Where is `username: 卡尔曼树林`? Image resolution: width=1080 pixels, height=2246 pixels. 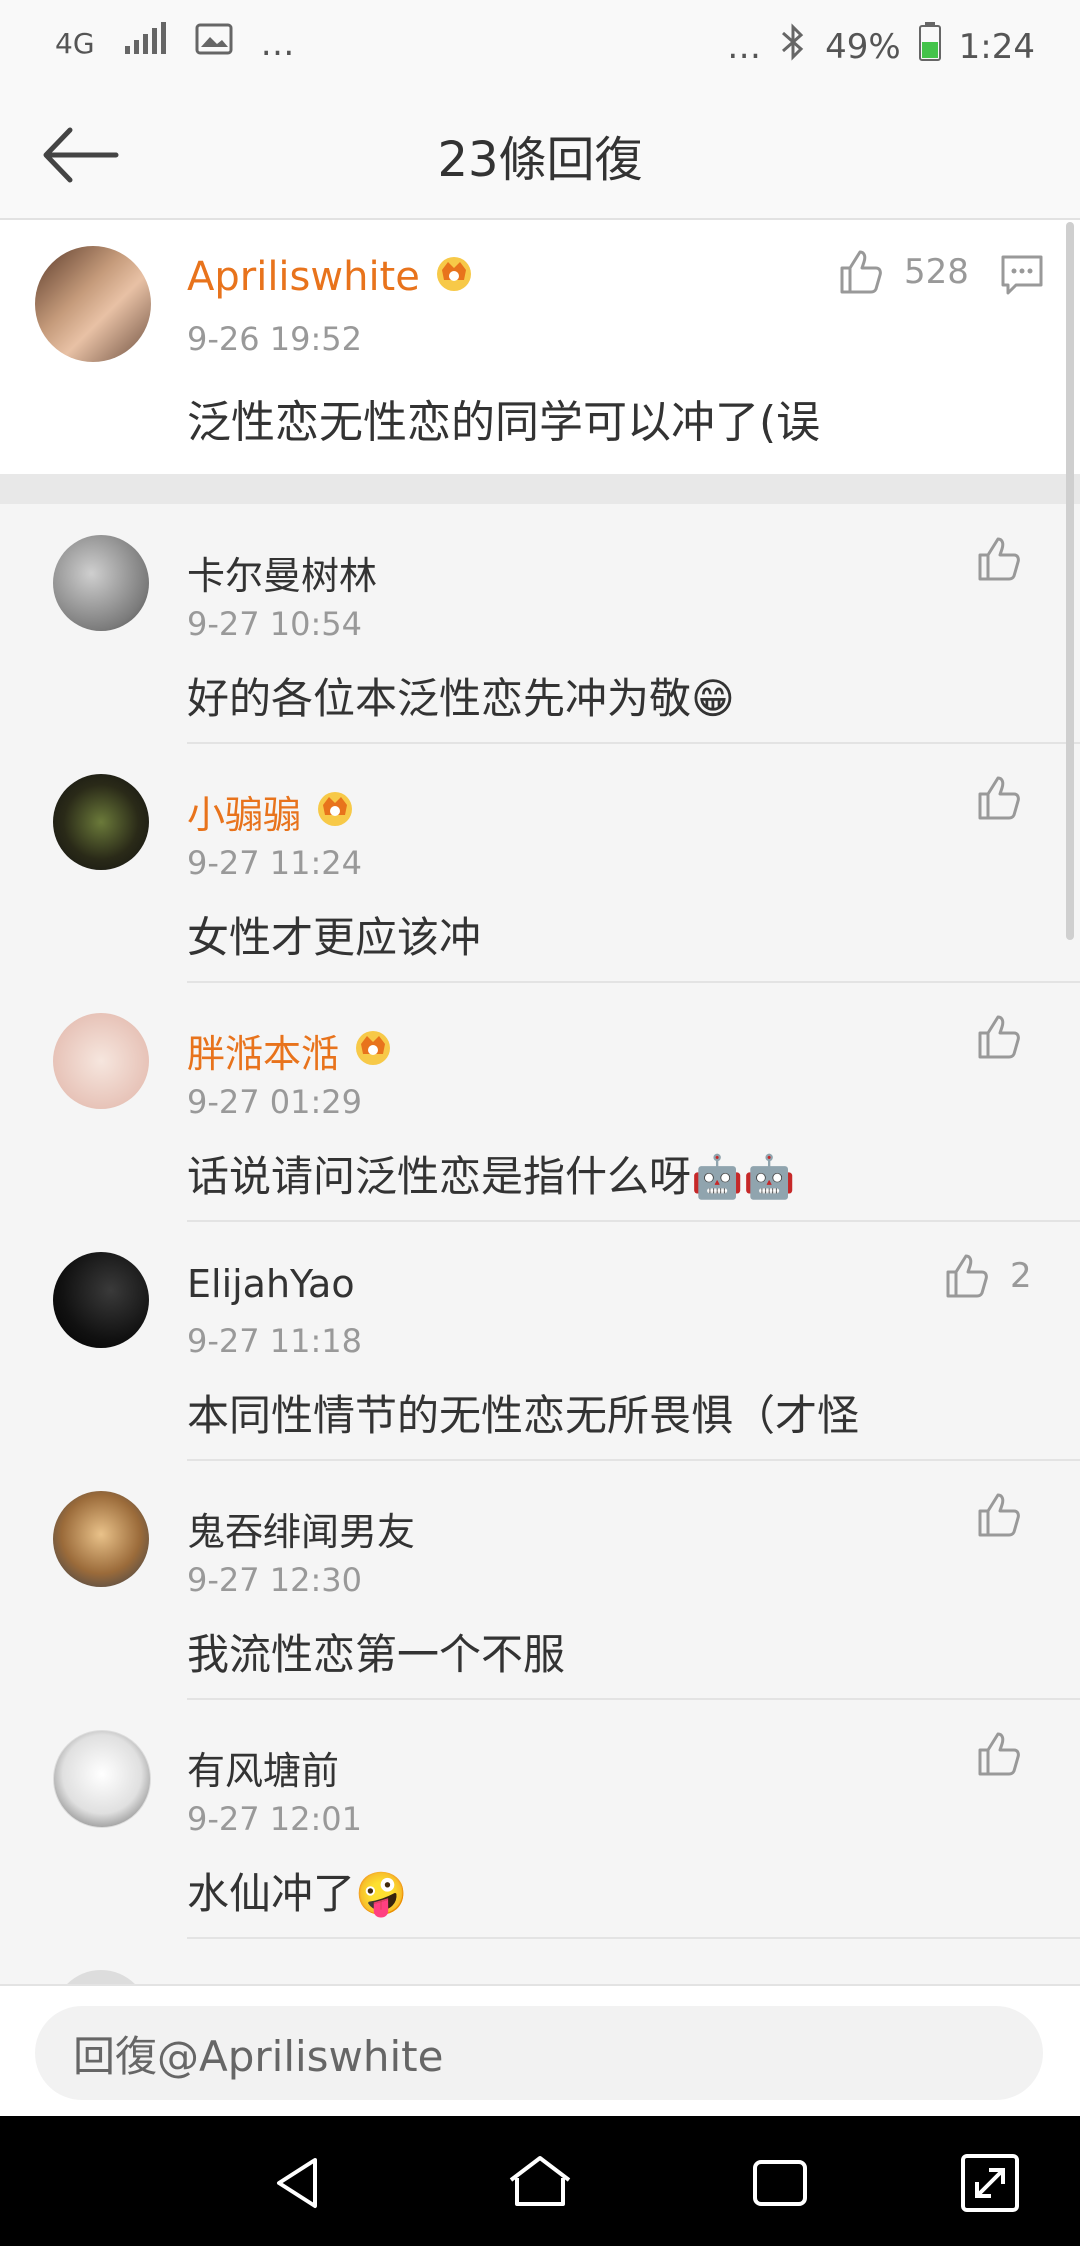
username: 卡尔曼树林 is located at coordinates (282, 572).